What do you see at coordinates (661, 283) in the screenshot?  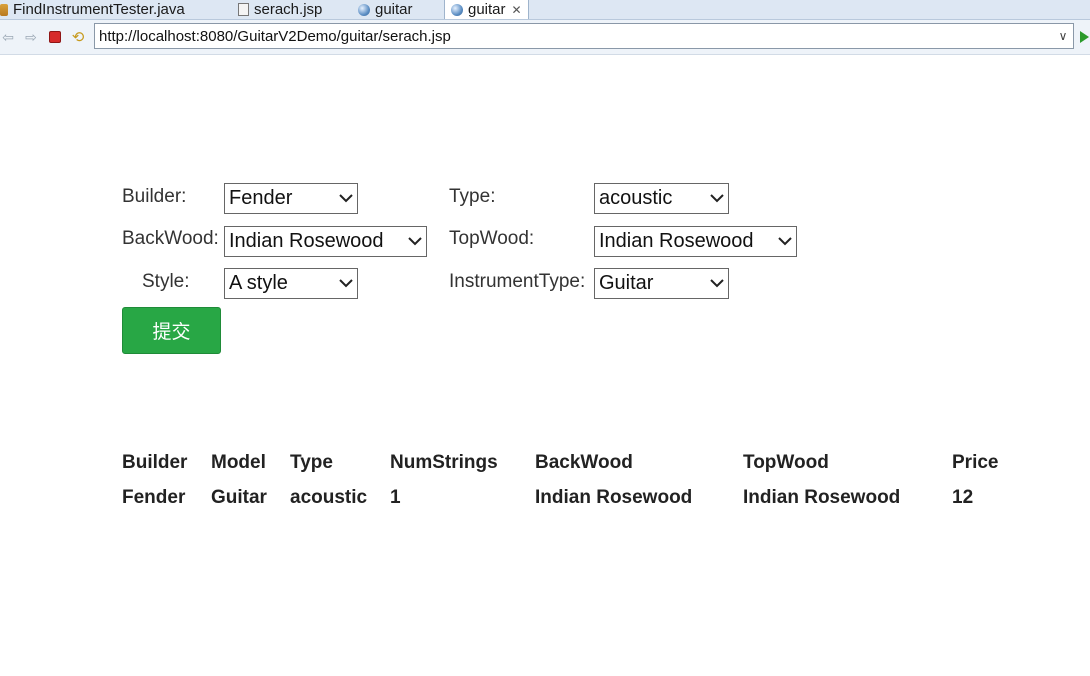 I see `instrumenttype-select: Guitar` at bounding box center [661, 283].